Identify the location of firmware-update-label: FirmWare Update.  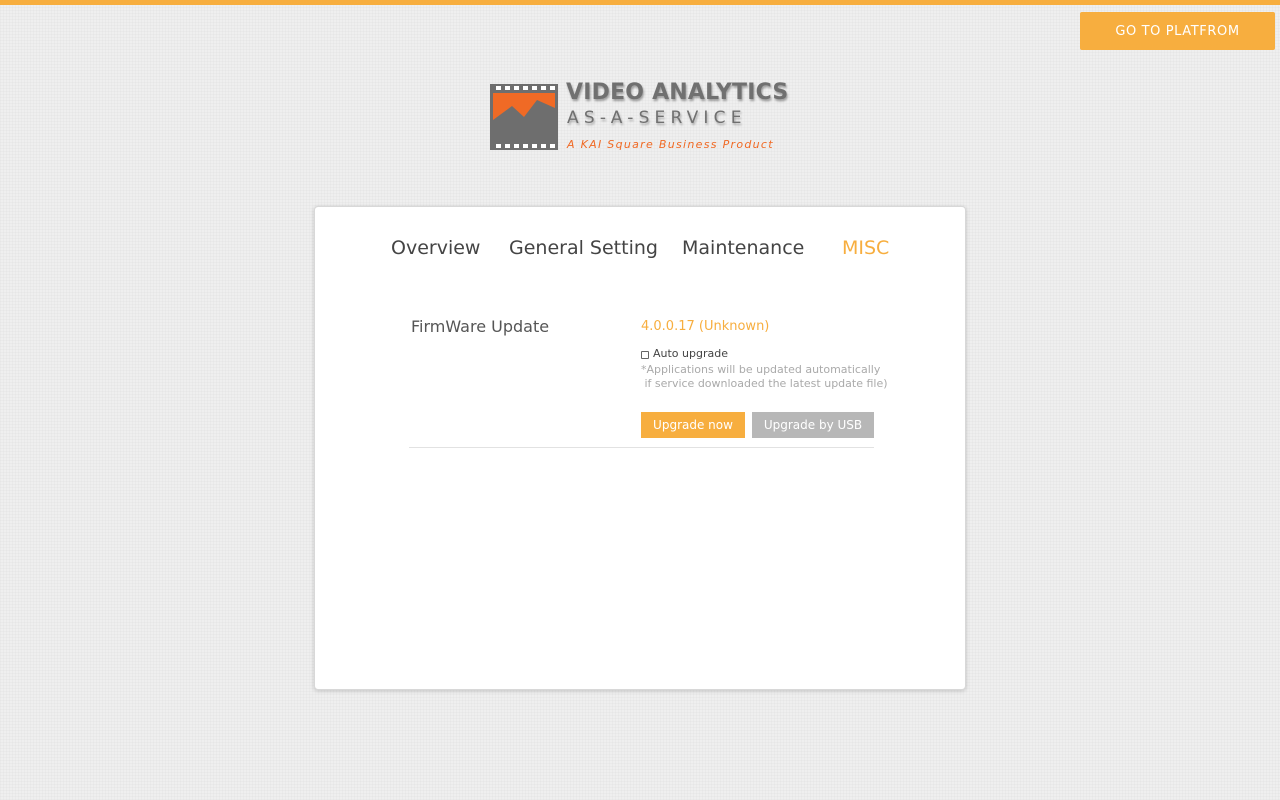
(480, 326).